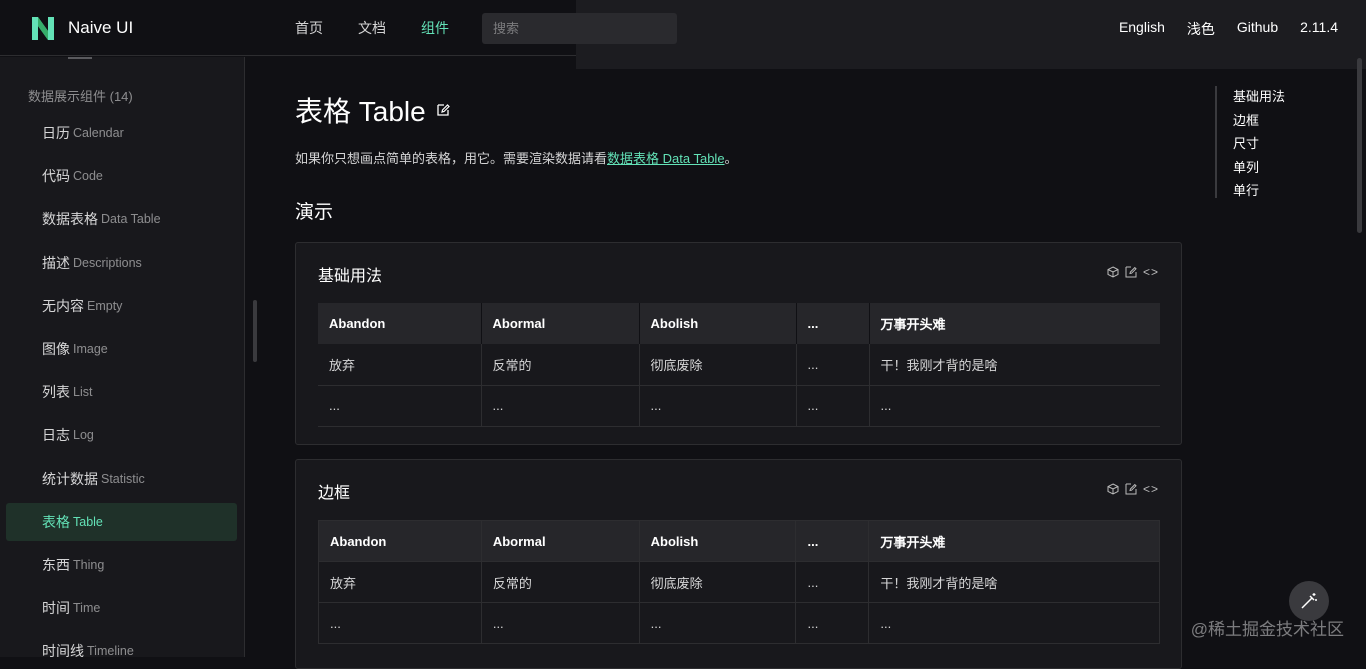  Describe the element at coordinates (110, 650) in the screenshot. I see `sidebar-item-sublabel: Timeline` at that location.